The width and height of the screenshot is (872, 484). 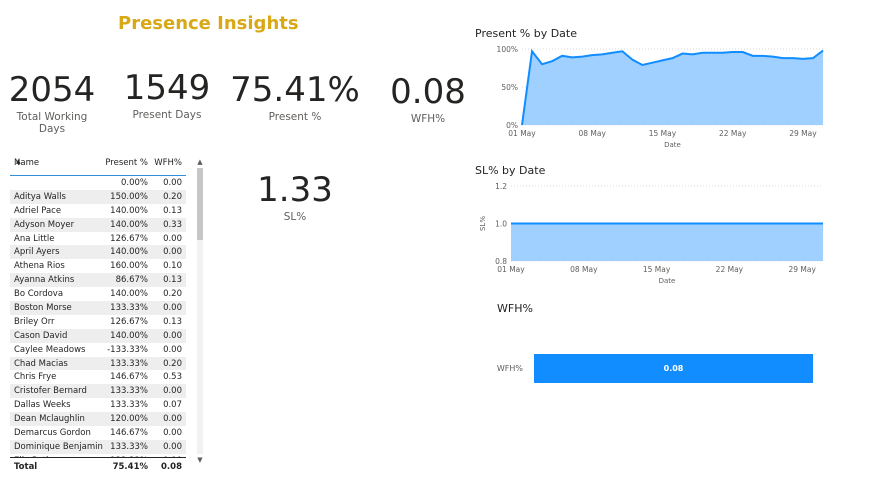 What do you see at coordinates (41, 335) in the screenshot?
I see `cell-name: Cason David` at bounding box center [41, 335].